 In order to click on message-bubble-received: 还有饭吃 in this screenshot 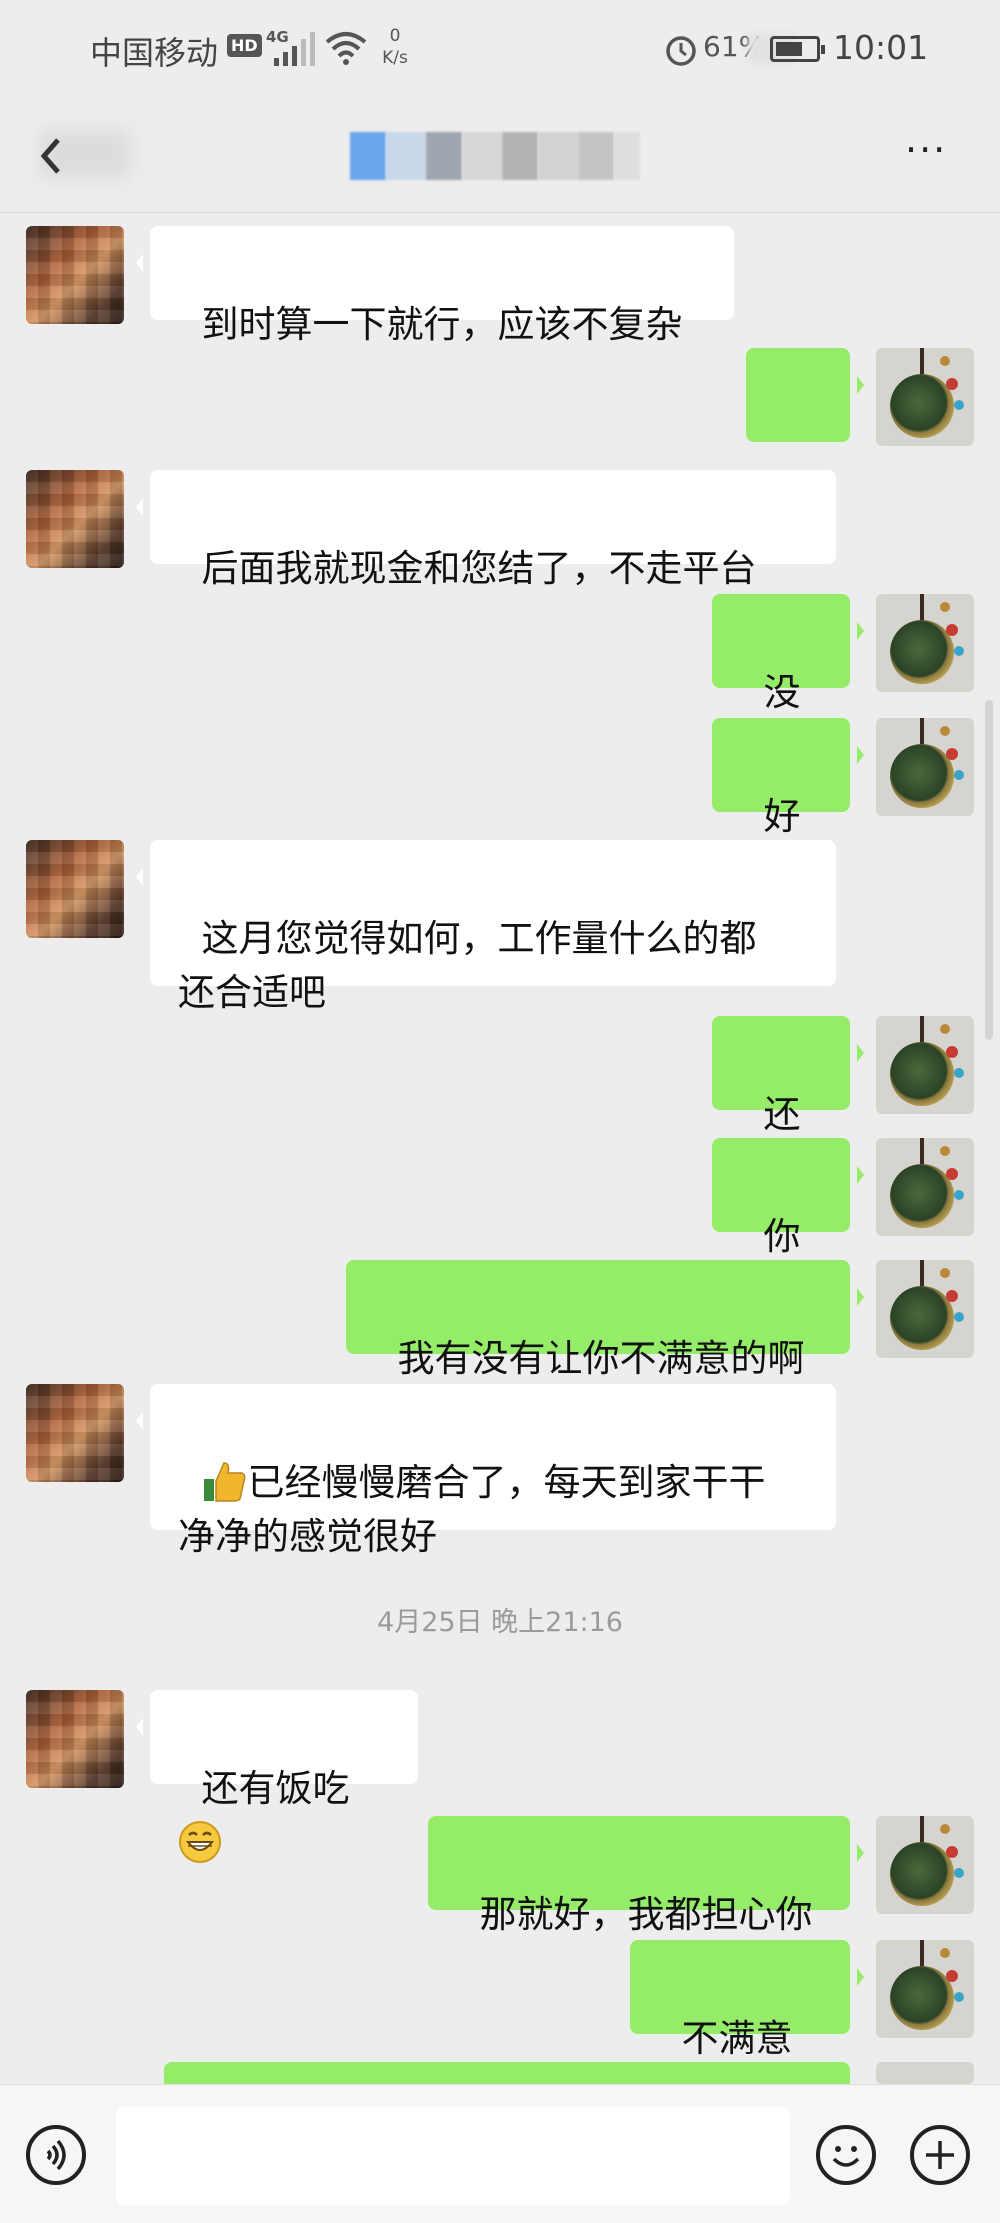, I will do `click(277, 1776)`.